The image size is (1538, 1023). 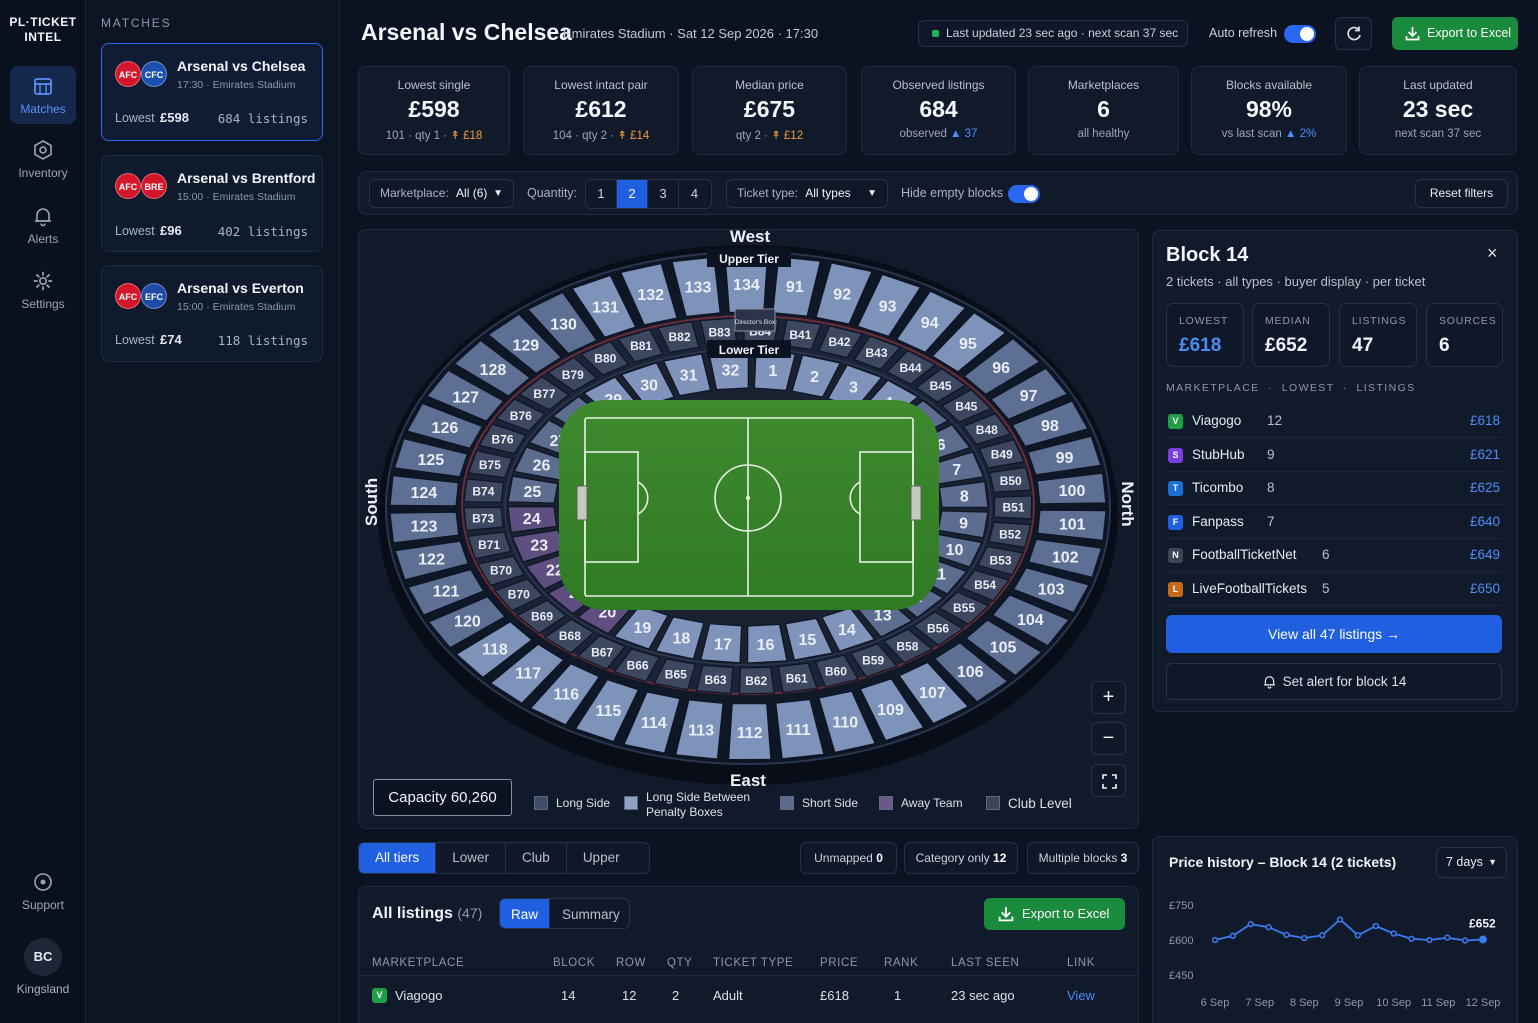 What do you see at coordinates (748, 996) in the screenshot?
I see `table-row: V Viagogo 14 12 2 Adult £618 1 23 sec ago View` at bounding box center [748, 996].